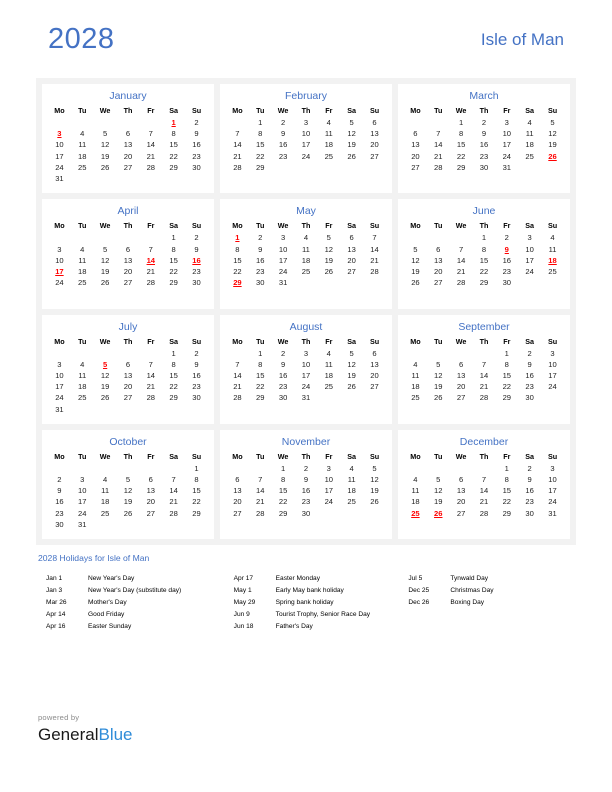 This screenshot has height=792, width=612. I want to click on holidays-title: 2028 Holidays for Isle of Man, so click(94, 558).